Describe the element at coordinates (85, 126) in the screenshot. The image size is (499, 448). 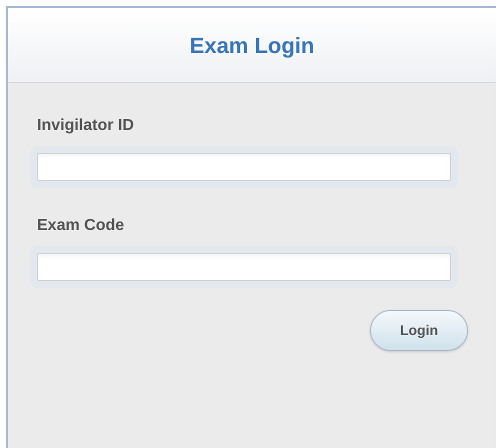
I see `field-label: Invigilator ID` at that location.